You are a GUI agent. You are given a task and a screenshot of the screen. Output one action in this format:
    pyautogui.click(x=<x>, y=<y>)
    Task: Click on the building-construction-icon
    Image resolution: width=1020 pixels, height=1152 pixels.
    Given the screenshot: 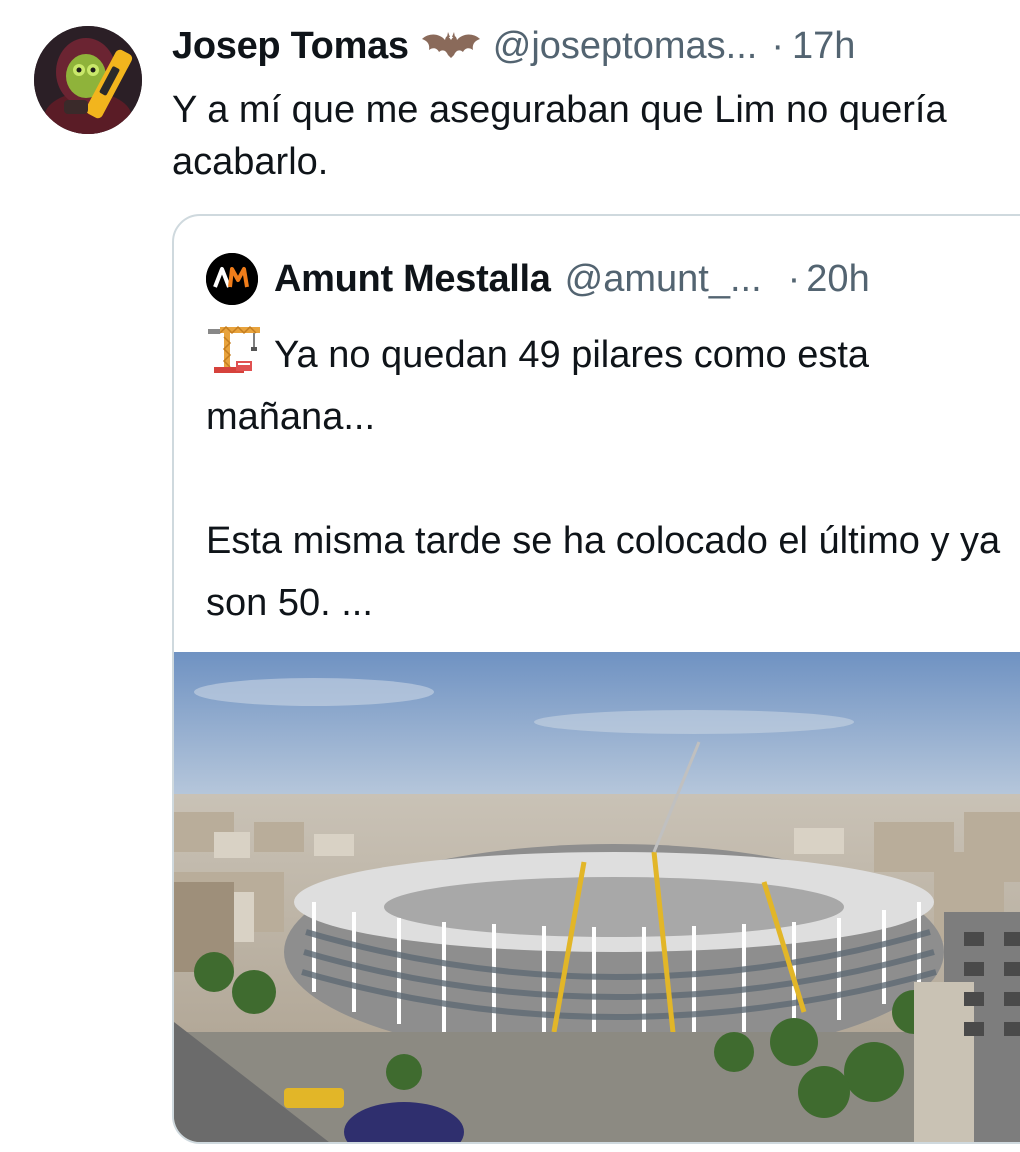 What is the action you would take?
    pyautogui.click(x=234, y=350)
    